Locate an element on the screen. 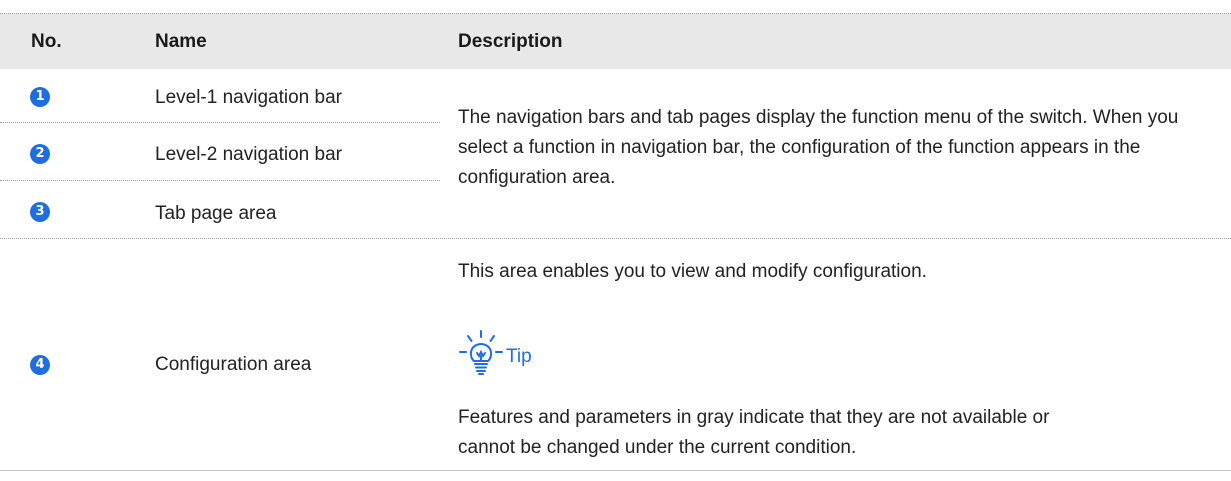 The width and height of the screenshot is (1231, 481). header-no: No. is located at coordinates (46, 41).